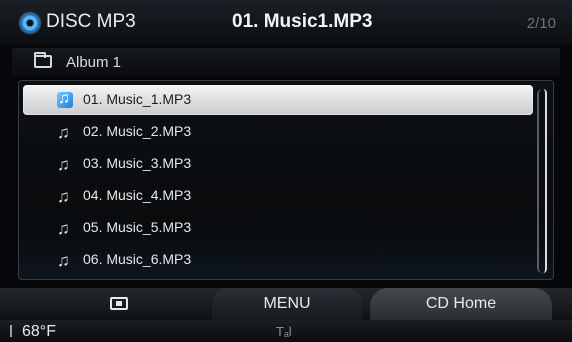  What do you see at coordinates (278, 228) in the screenshot?
I see `track-item-5: ♫ 05. Music_5.MP3` at bounding box center [278, 228].